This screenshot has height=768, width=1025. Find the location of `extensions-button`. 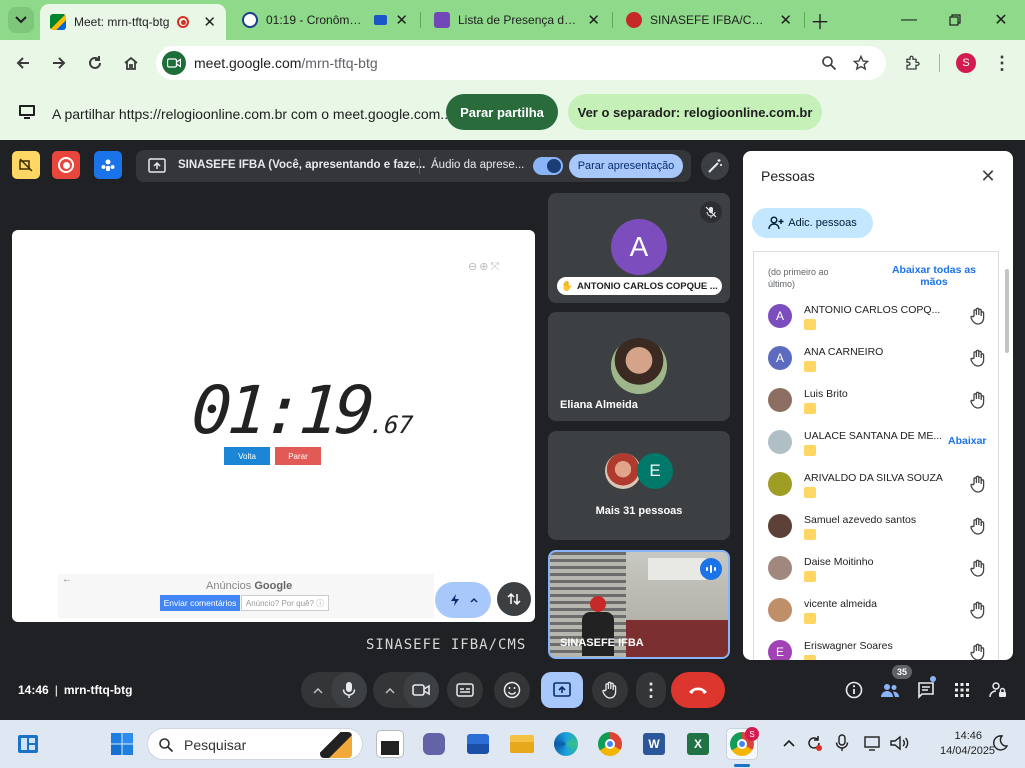

extensions-button is located at coordinates (913, 63).